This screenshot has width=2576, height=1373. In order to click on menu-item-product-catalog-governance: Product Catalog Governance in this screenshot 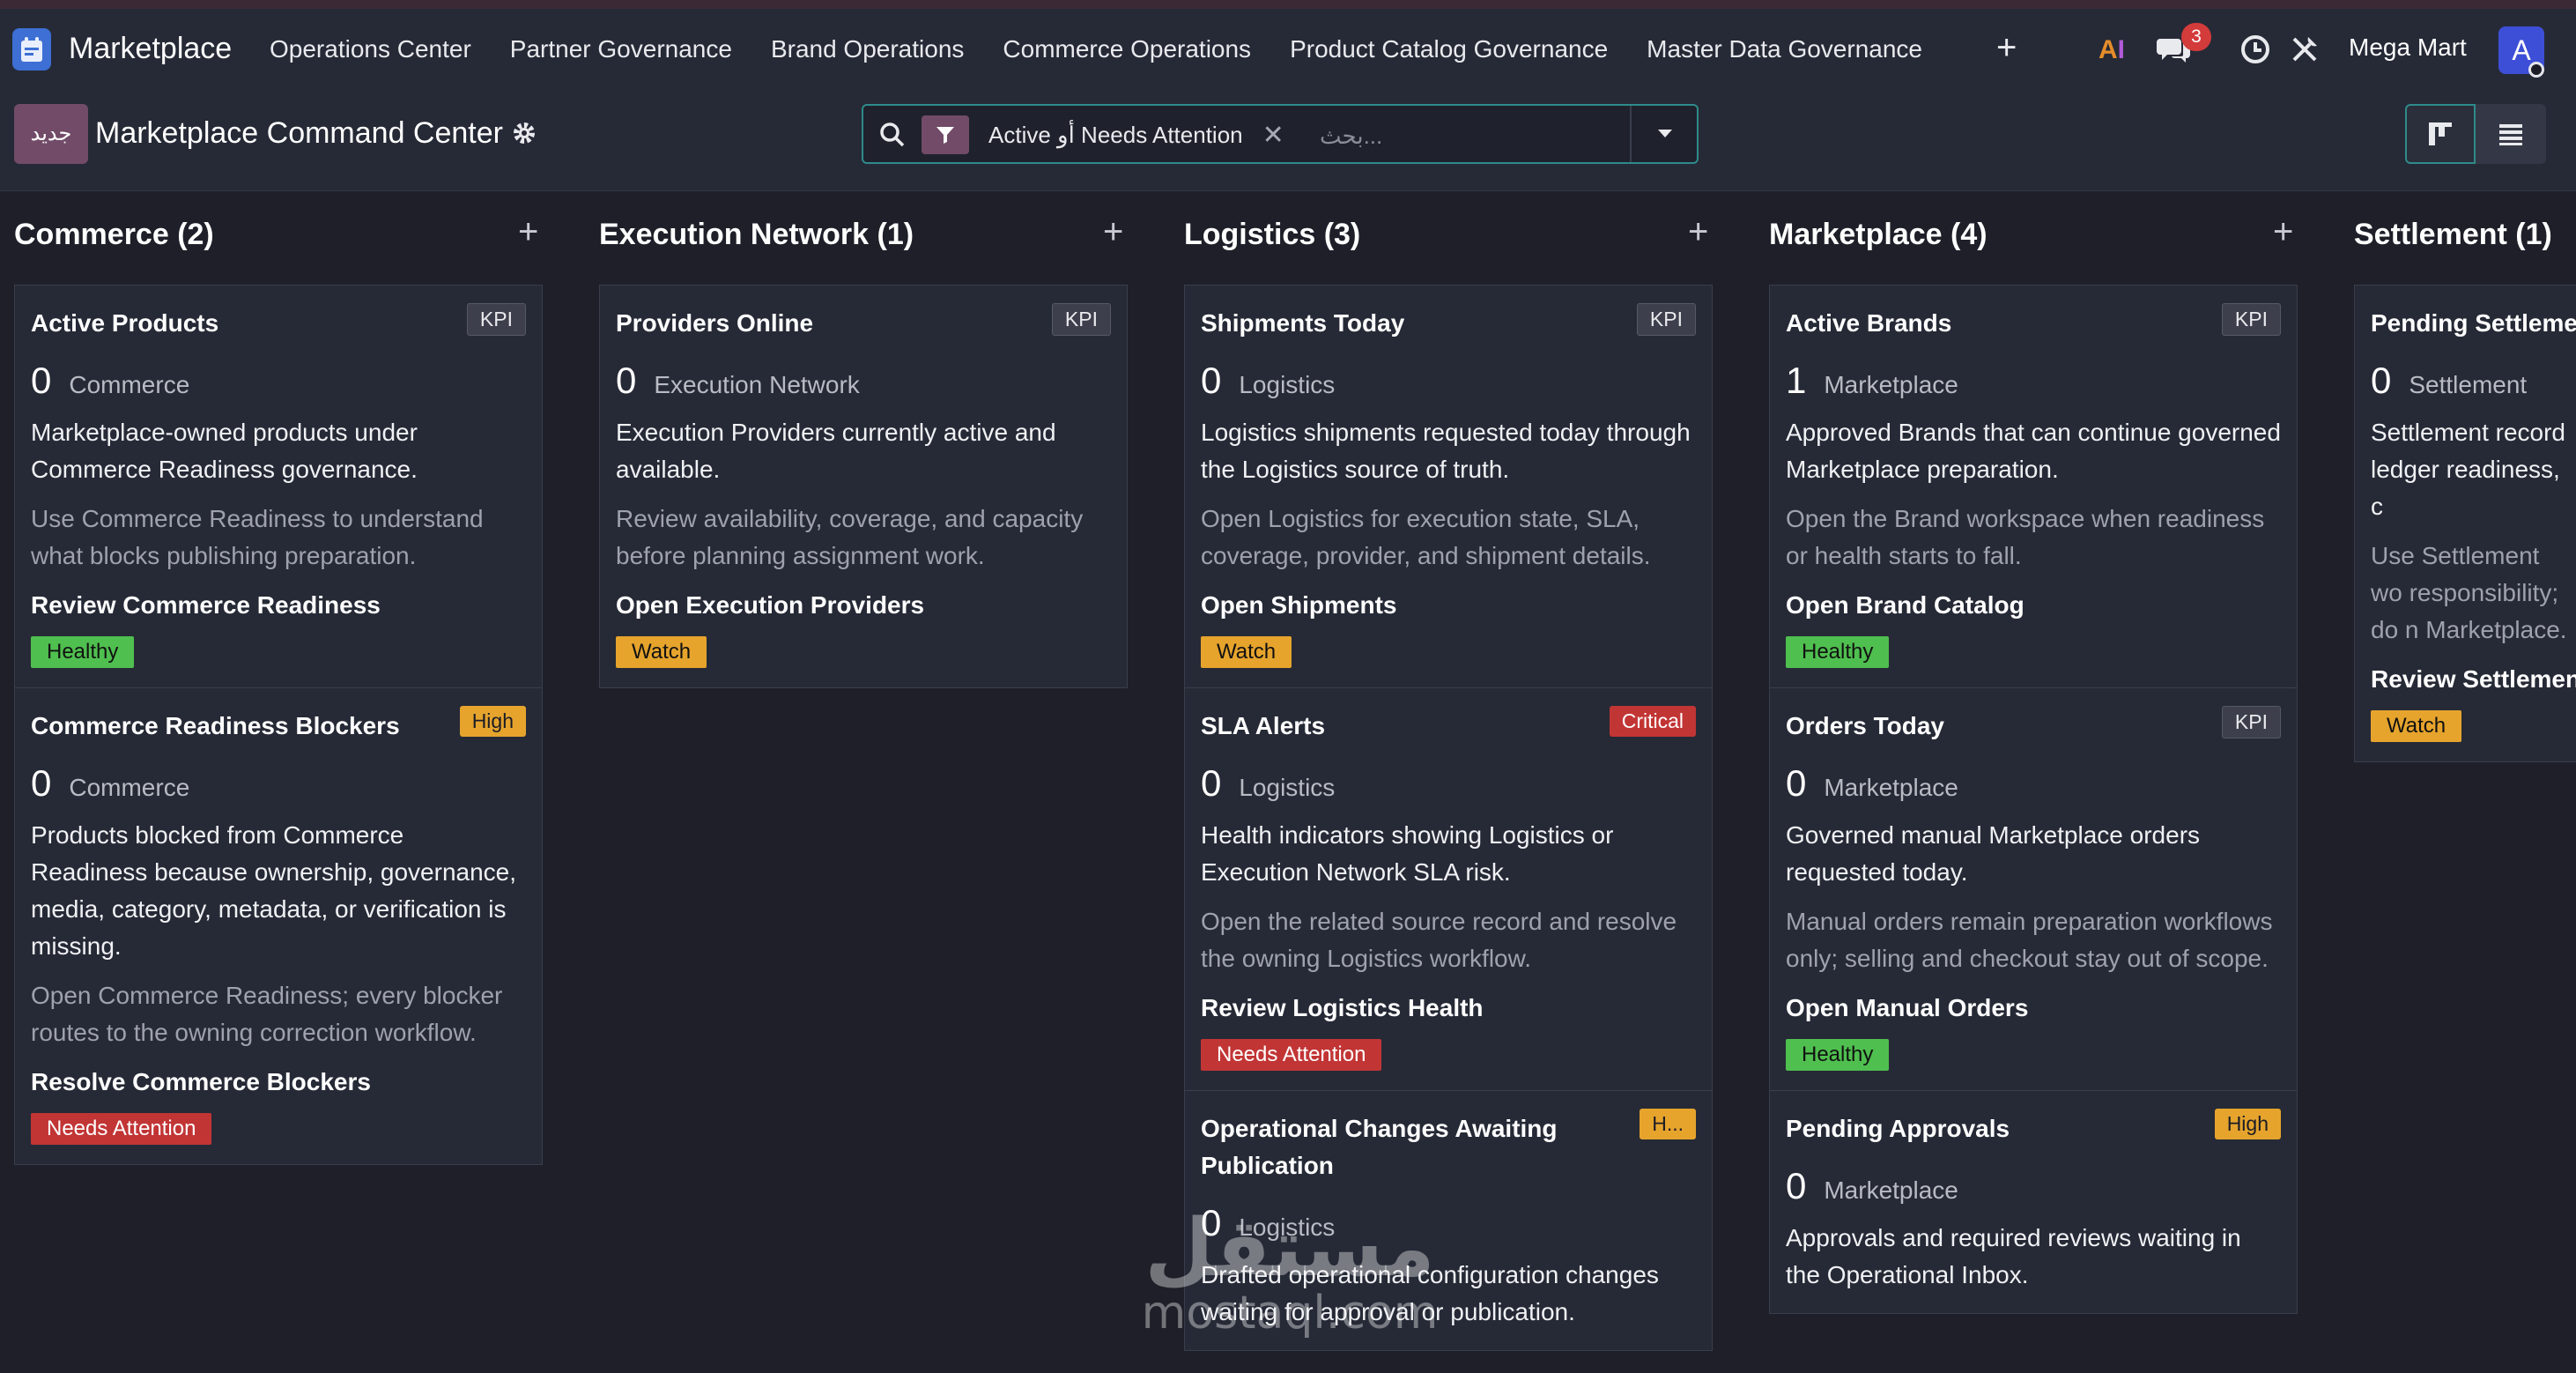, I will do `click(1449, 49)`.